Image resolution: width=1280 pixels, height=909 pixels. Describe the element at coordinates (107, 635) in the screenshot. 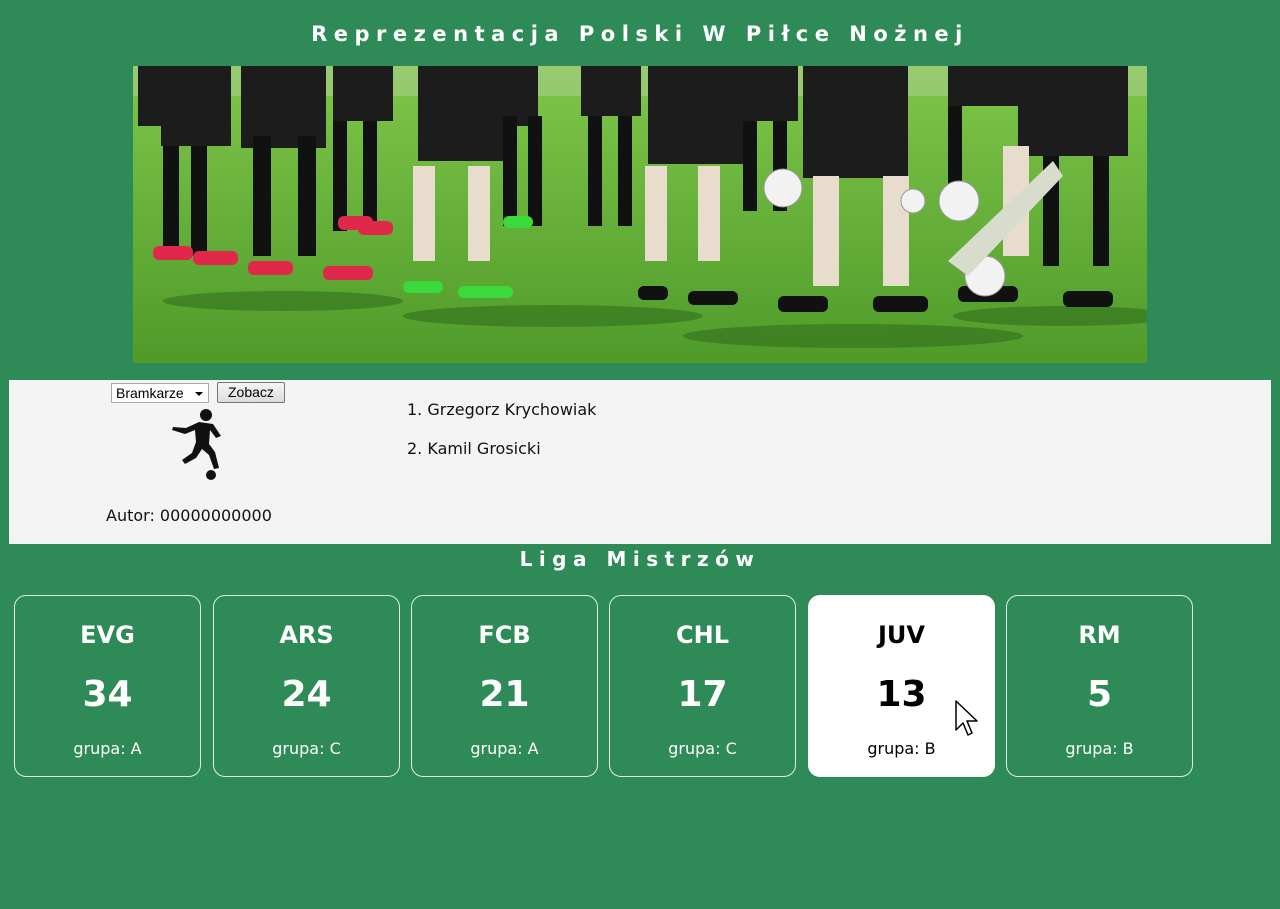

I see `team-code: EVG` at that location.